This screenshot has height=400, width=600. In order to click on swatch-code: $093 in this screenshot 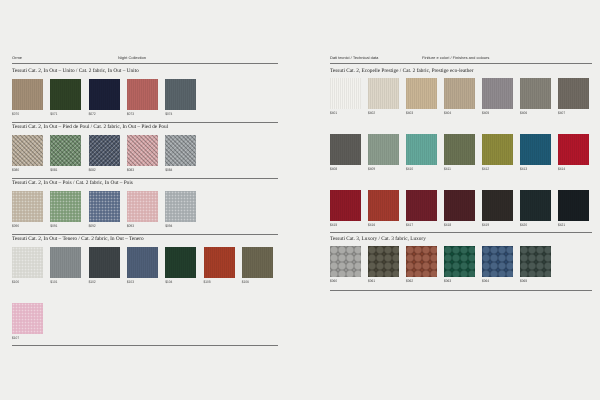, I will do `click(130, 226)`.